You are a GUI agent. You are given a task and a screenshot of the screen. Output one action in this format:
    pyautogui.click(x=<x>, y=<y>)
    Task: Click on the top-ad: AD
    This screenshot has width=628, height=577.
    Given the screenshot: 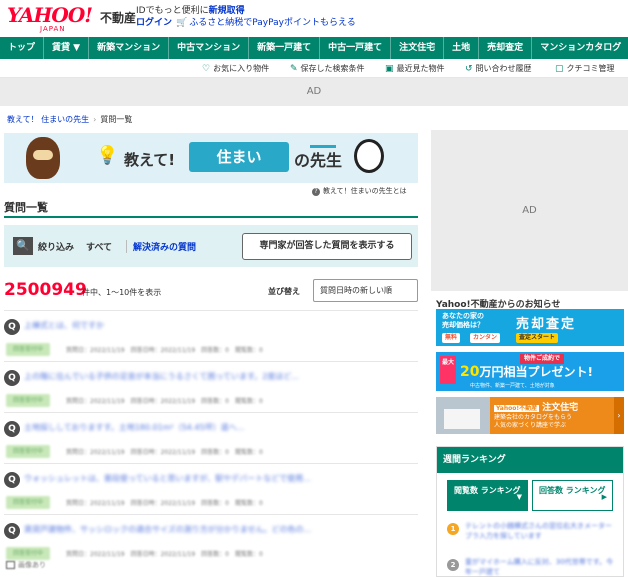 What is the action you would take?
    pyautogui.click(x=314, y=92)
    